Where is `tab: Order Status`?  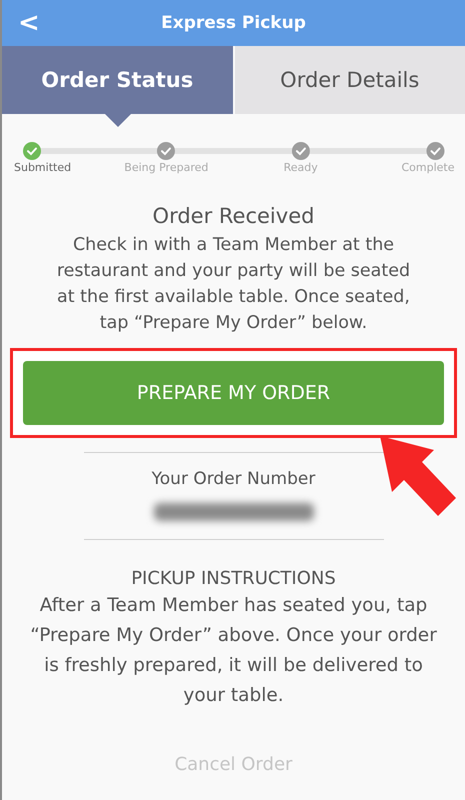 tab: Order Status is located at coordinates (117, 80).